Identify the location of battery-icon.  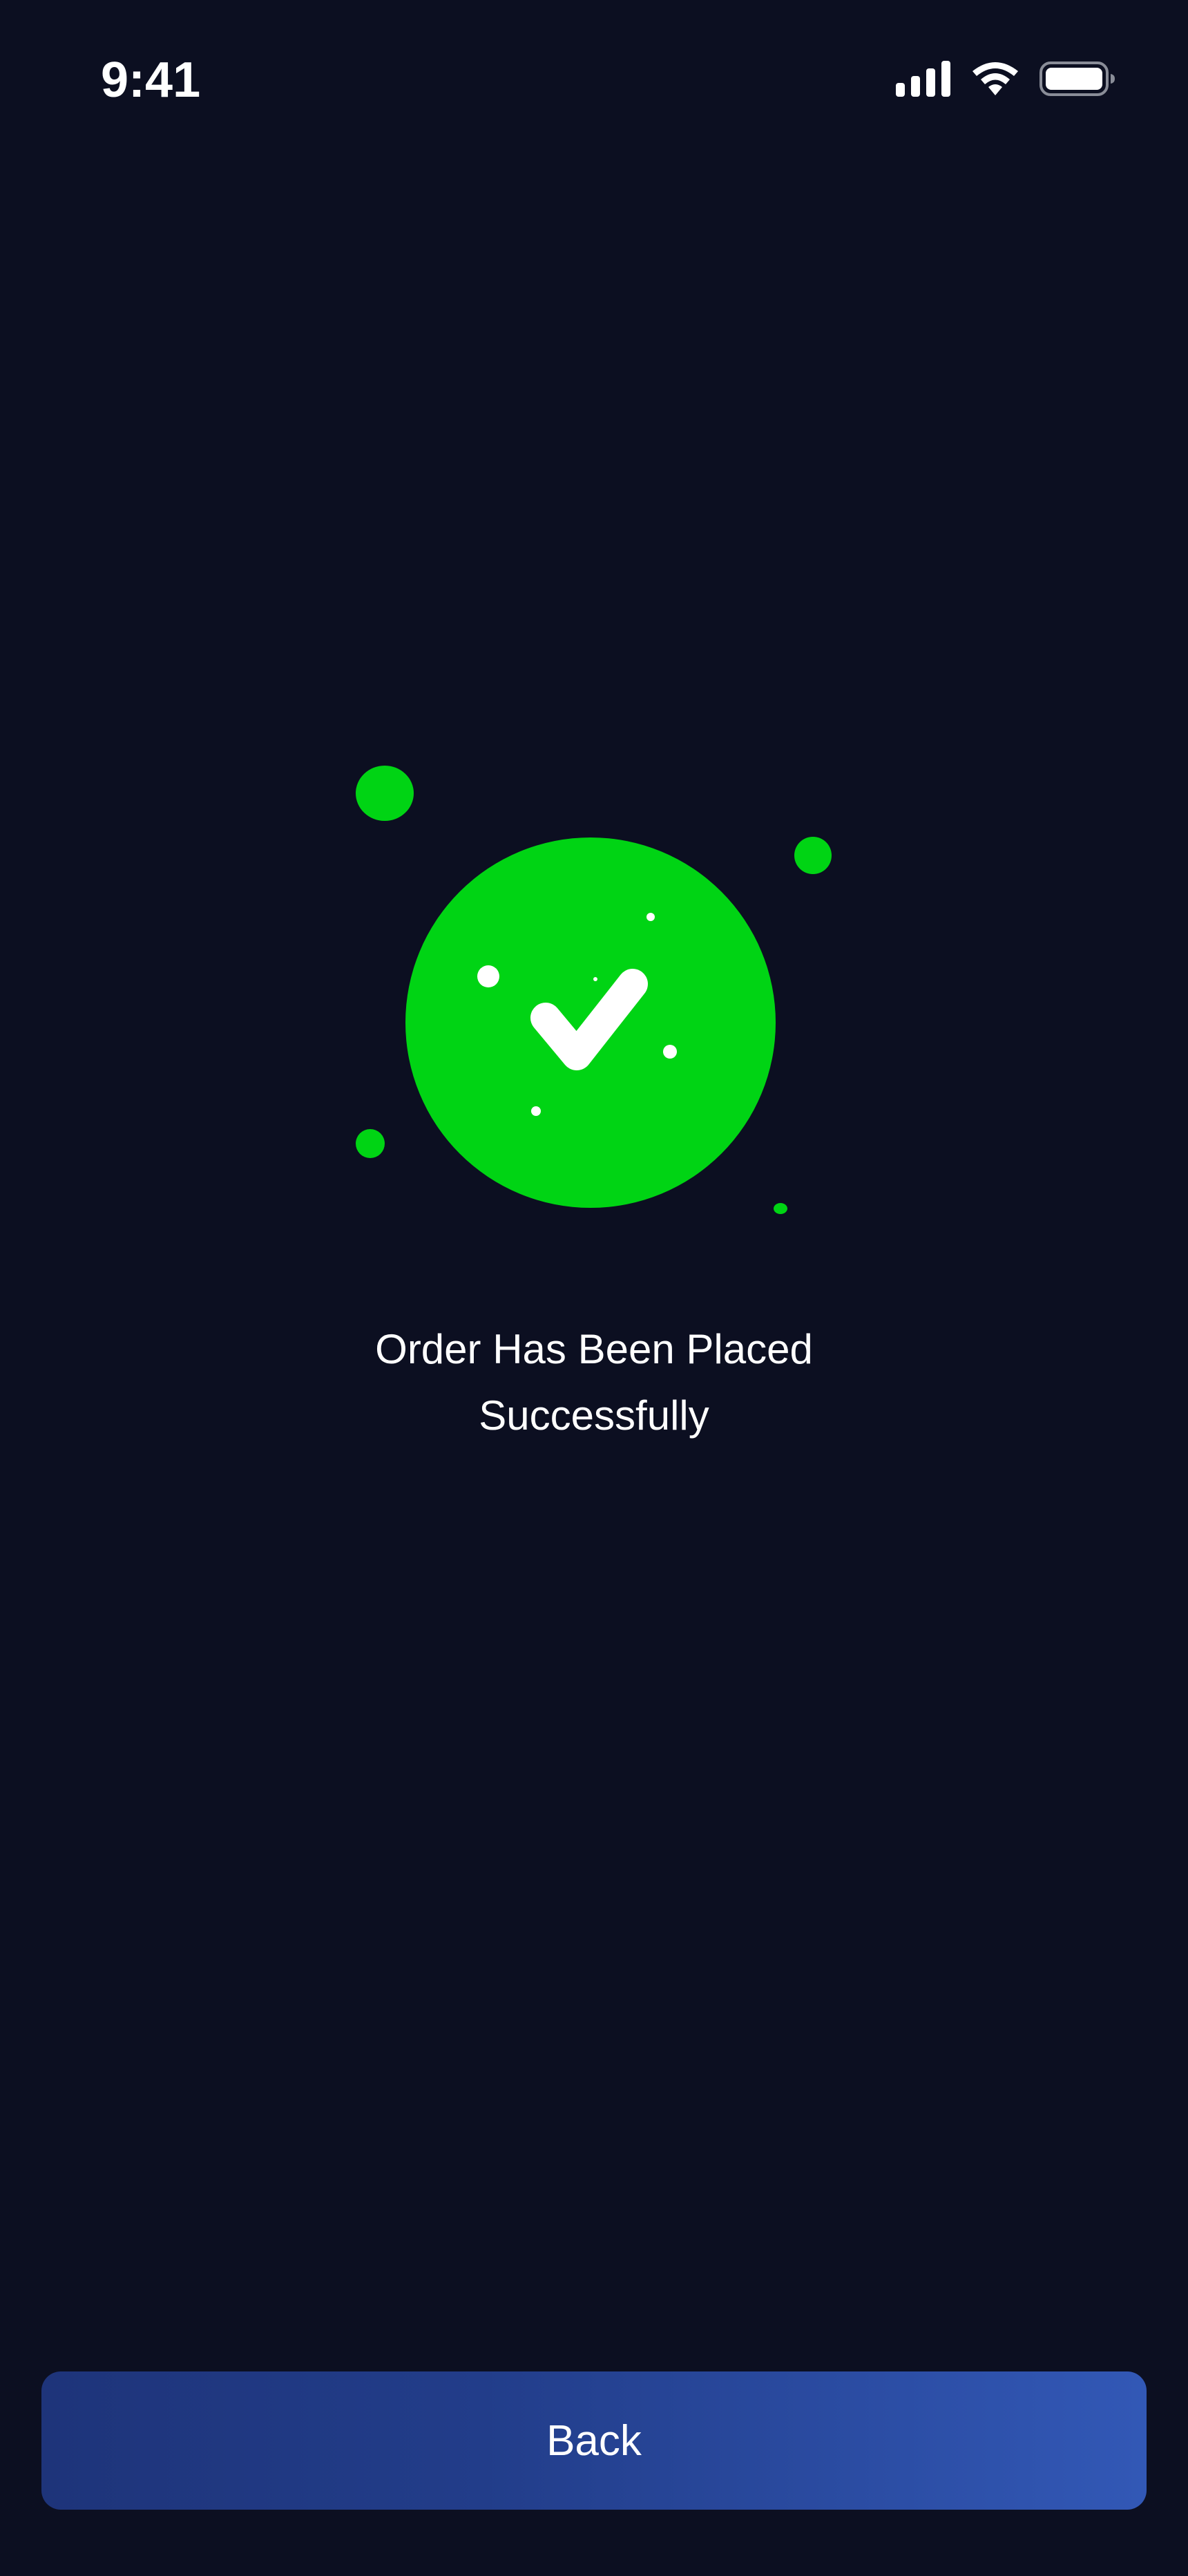
(1077, 79).